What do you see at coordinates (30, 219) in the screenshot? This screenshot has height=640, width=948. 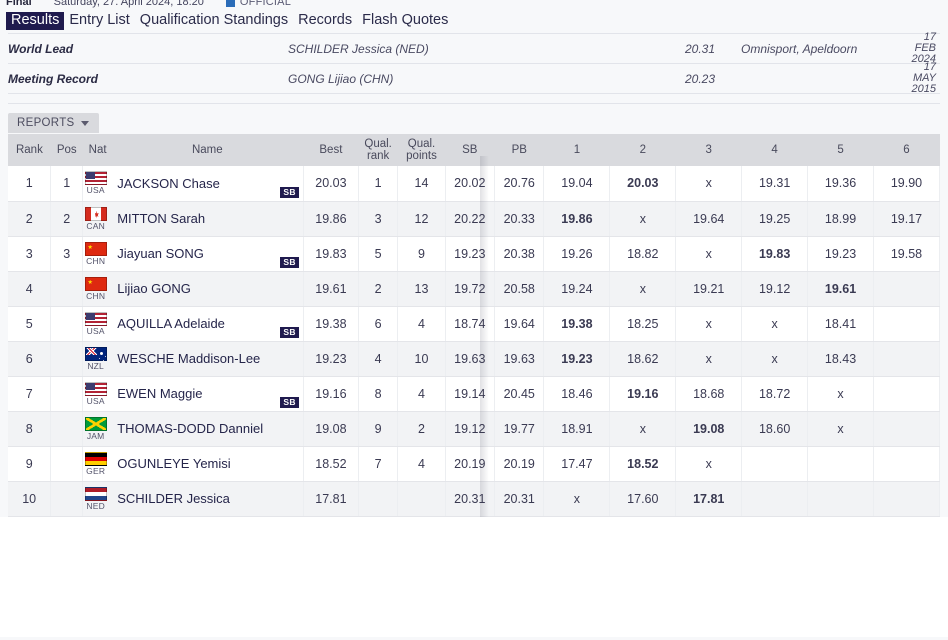 I see `cell-rank: 2` at bounding box center [30, 219].